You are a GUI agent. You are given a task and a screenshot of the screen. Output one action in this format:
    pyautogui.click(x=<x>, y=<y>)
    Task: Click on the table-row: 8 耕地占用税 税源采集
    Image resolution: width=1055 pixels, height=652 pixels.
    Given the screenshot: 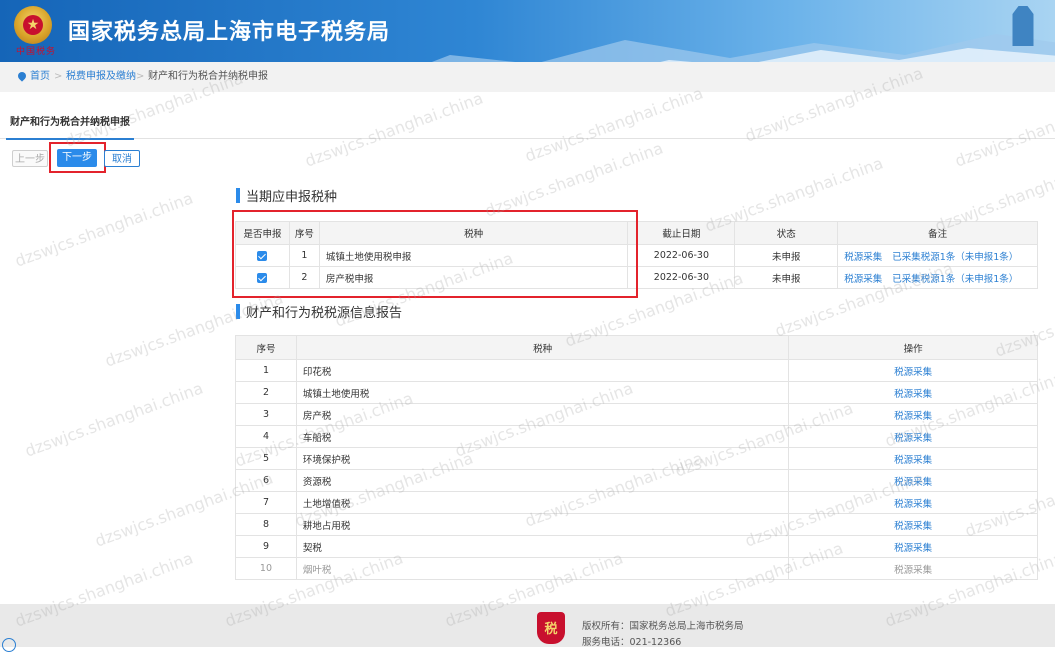 What is the action you would take?
    pyautogui.click(x=636, y=524)
    